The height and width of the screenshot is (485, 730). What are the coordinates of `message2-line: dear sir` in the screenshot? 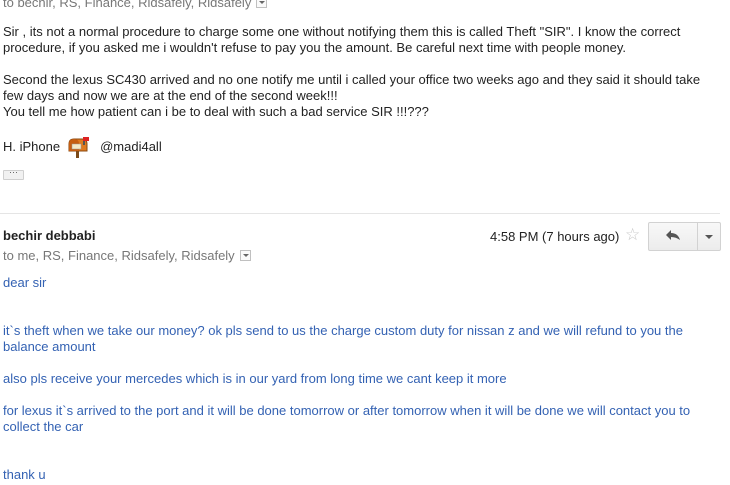 It's located at (25, 282).